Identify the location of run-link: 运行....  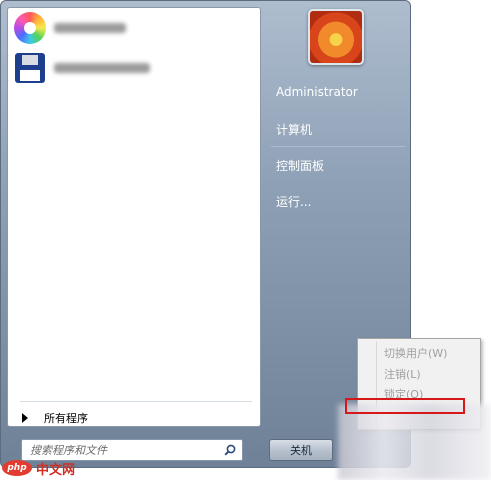
(293, 201).